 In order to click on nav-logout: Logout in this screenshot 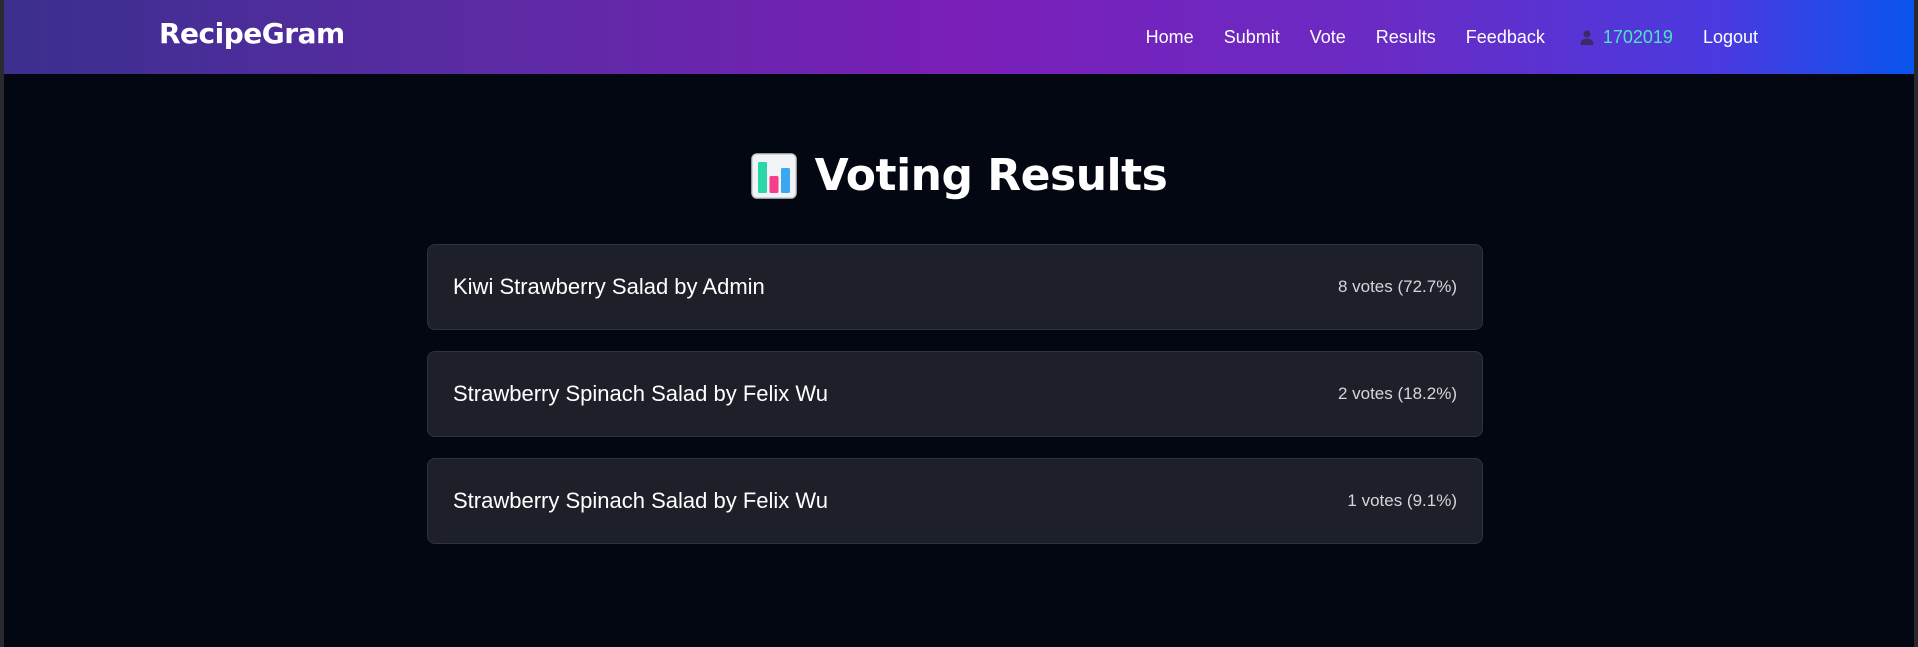, I will do `click(1730, 37)`.